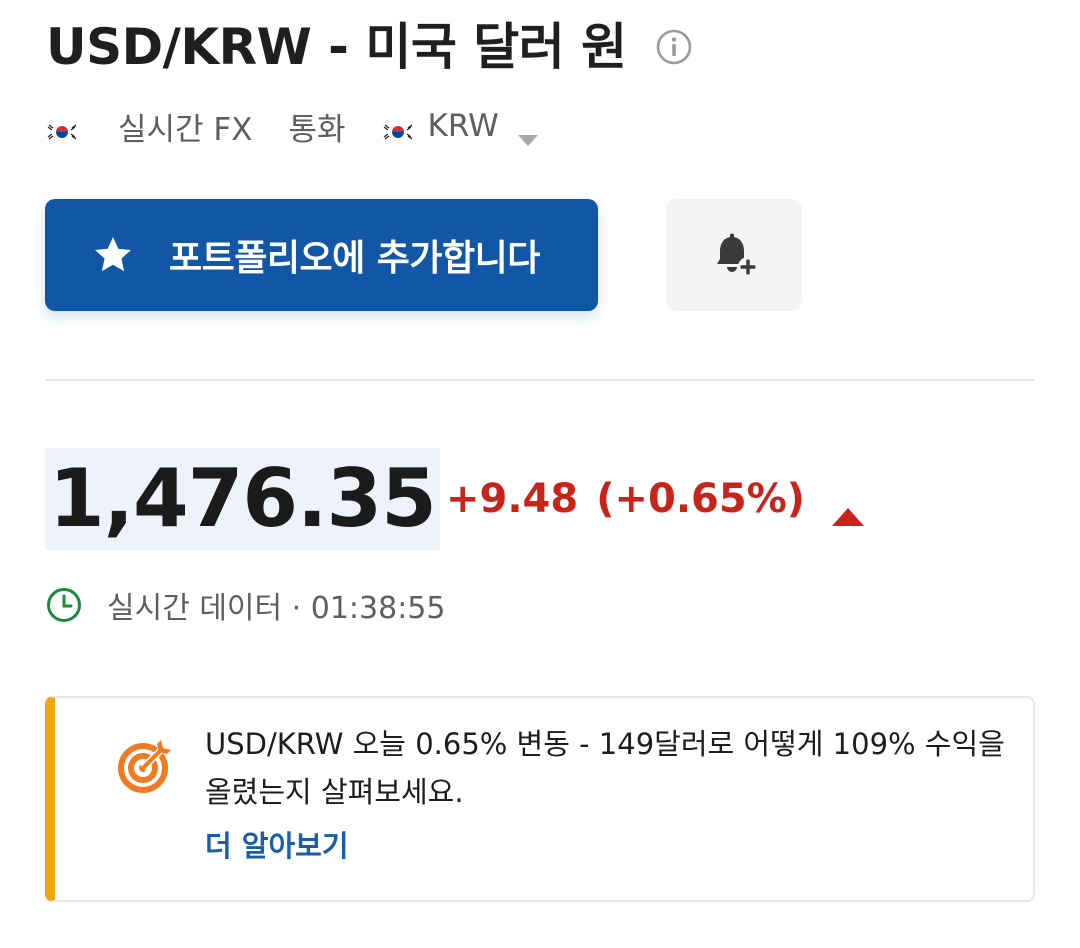 This screenshot has height=948, width=1080. What do you see at coordinates (512, 499) in the screenshot?
I see `change-value: +9.48` at bounding box center [512, 499].